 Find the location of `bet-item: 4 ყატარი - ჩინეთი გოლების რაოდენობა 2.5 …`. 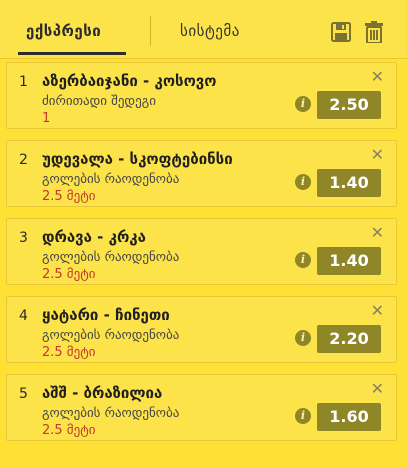

bet-item: 4 ყატარი - ჩინეთი გოლების რაოდენობა 2.5 … is located at coordinates (201, 329).